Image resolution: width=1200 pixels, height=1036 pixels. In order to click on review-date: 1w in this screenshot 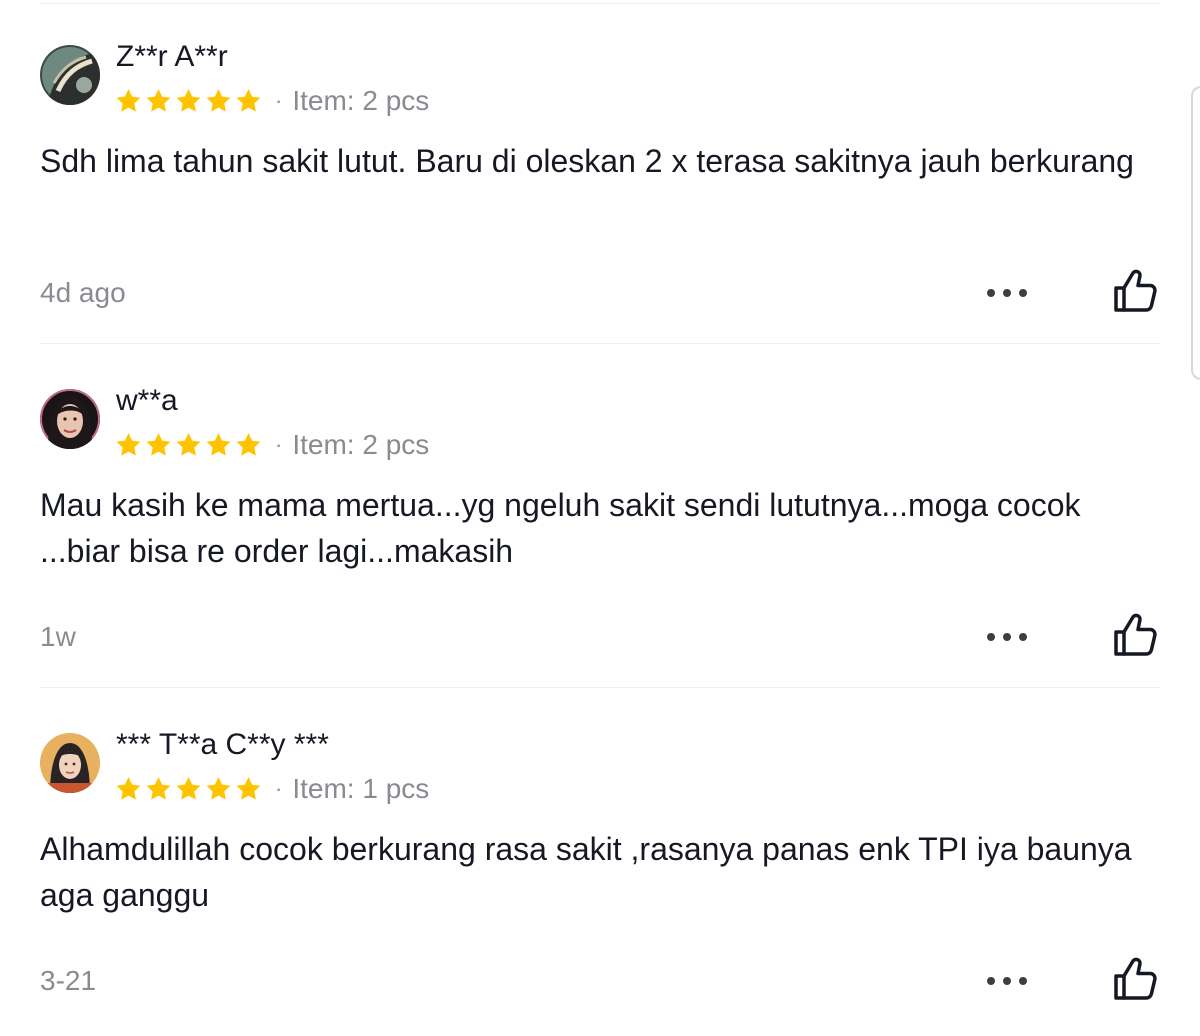, I will do `click(58, 636)`.